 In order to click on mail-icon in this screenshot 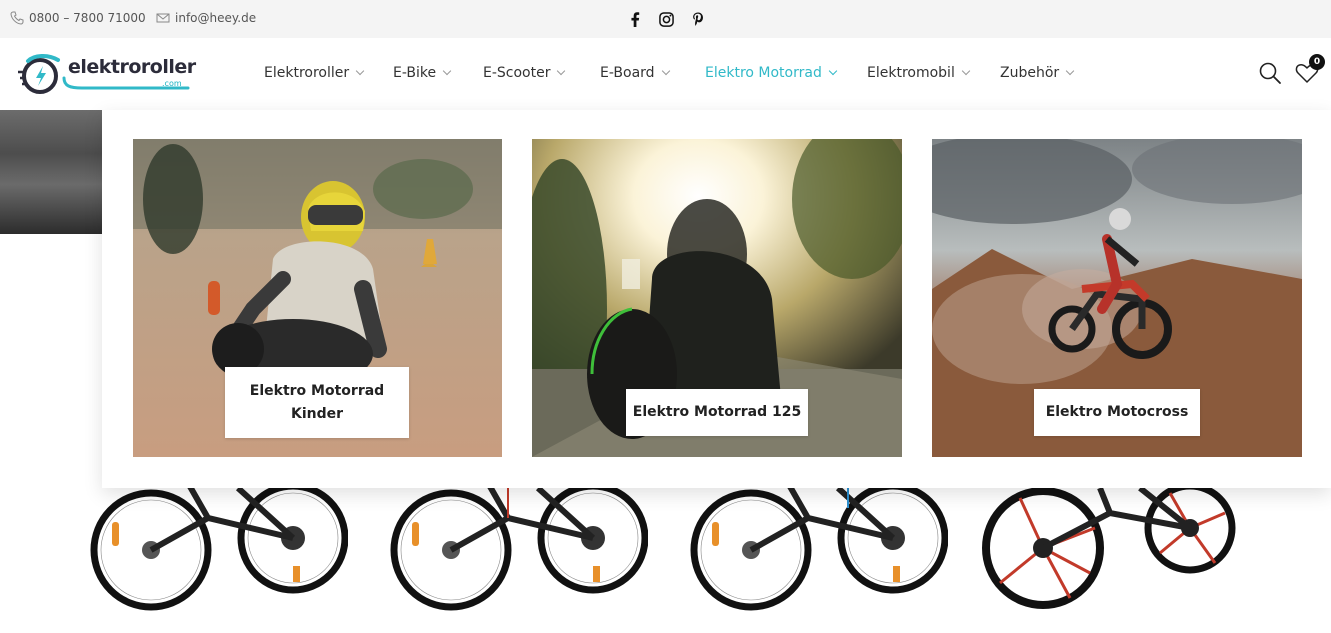, I will do `click(163, 18)`.